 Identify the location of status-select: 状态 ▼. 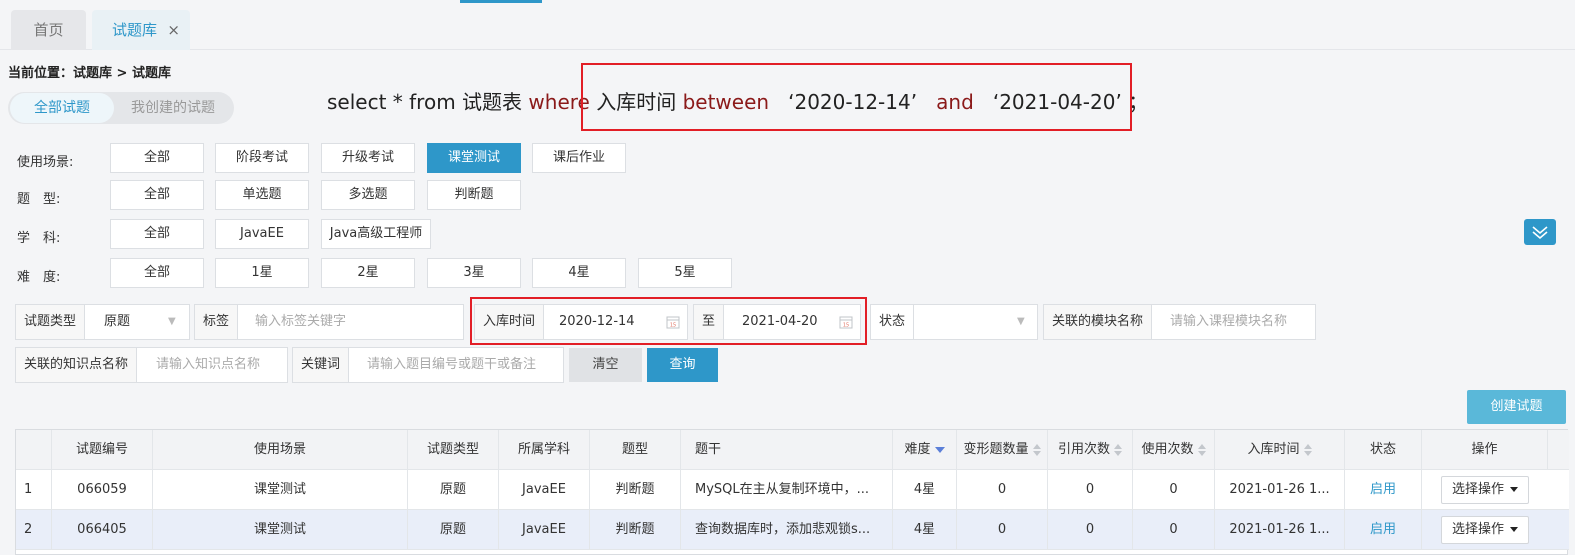
(954, 322).